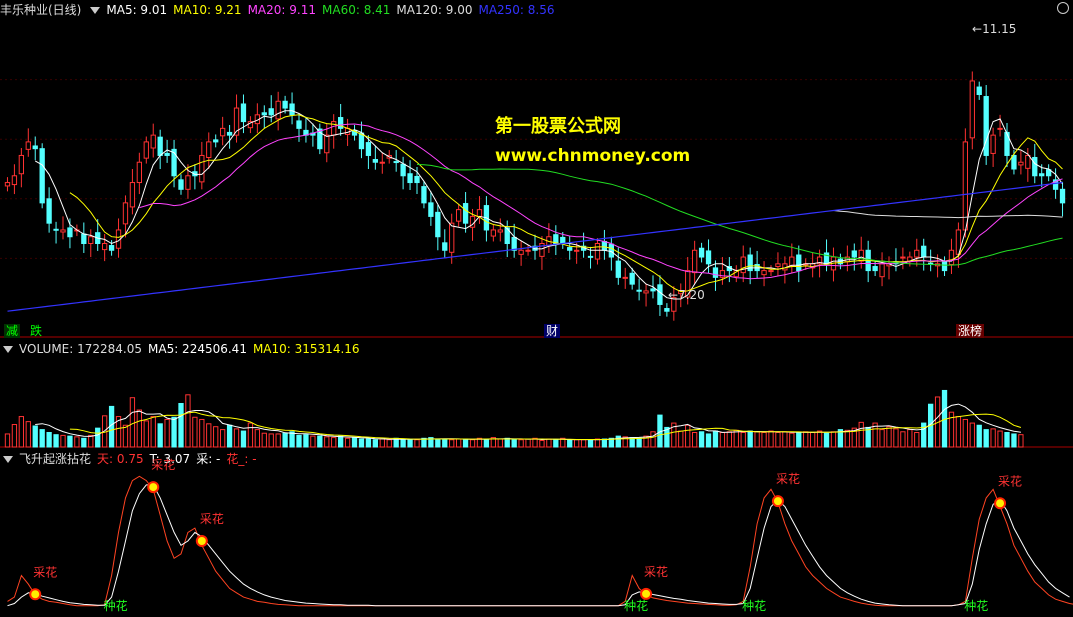 Image resolution: width=1073 pixels, height=617 pixels. I want to click on event-tag-zhangbang: 涨榜, so click(970, 331).